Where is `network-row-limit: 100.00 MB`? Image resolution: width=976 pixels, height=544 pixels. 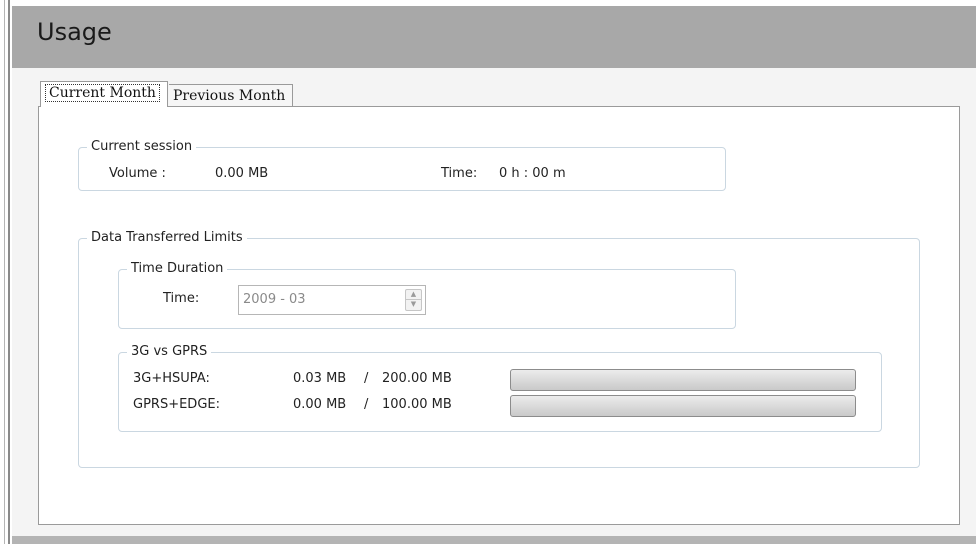
network-row-limit: 100.00 MB is located at coordinates (417, 404).